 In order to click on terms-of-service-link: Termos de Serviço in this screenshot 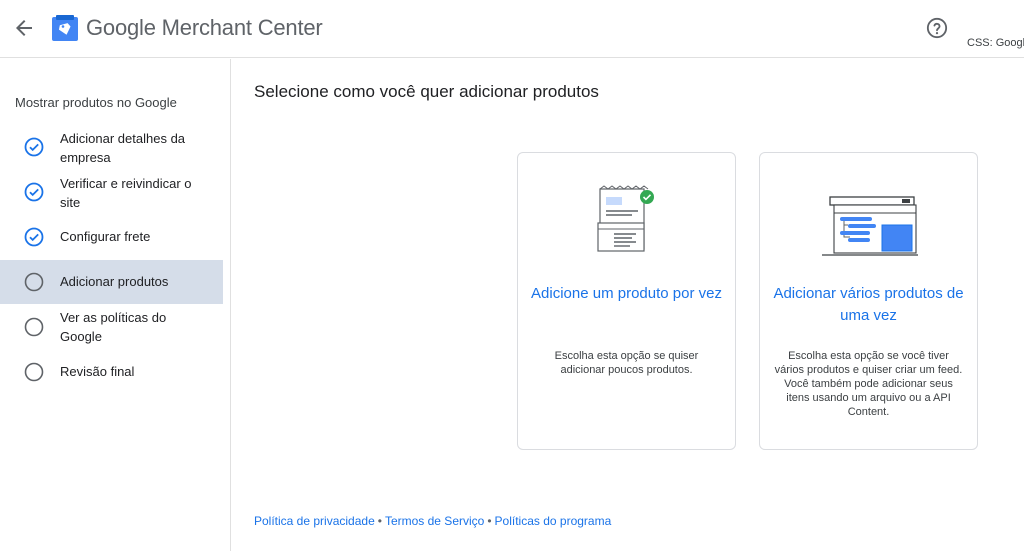, I will do `click(434, 521)`.